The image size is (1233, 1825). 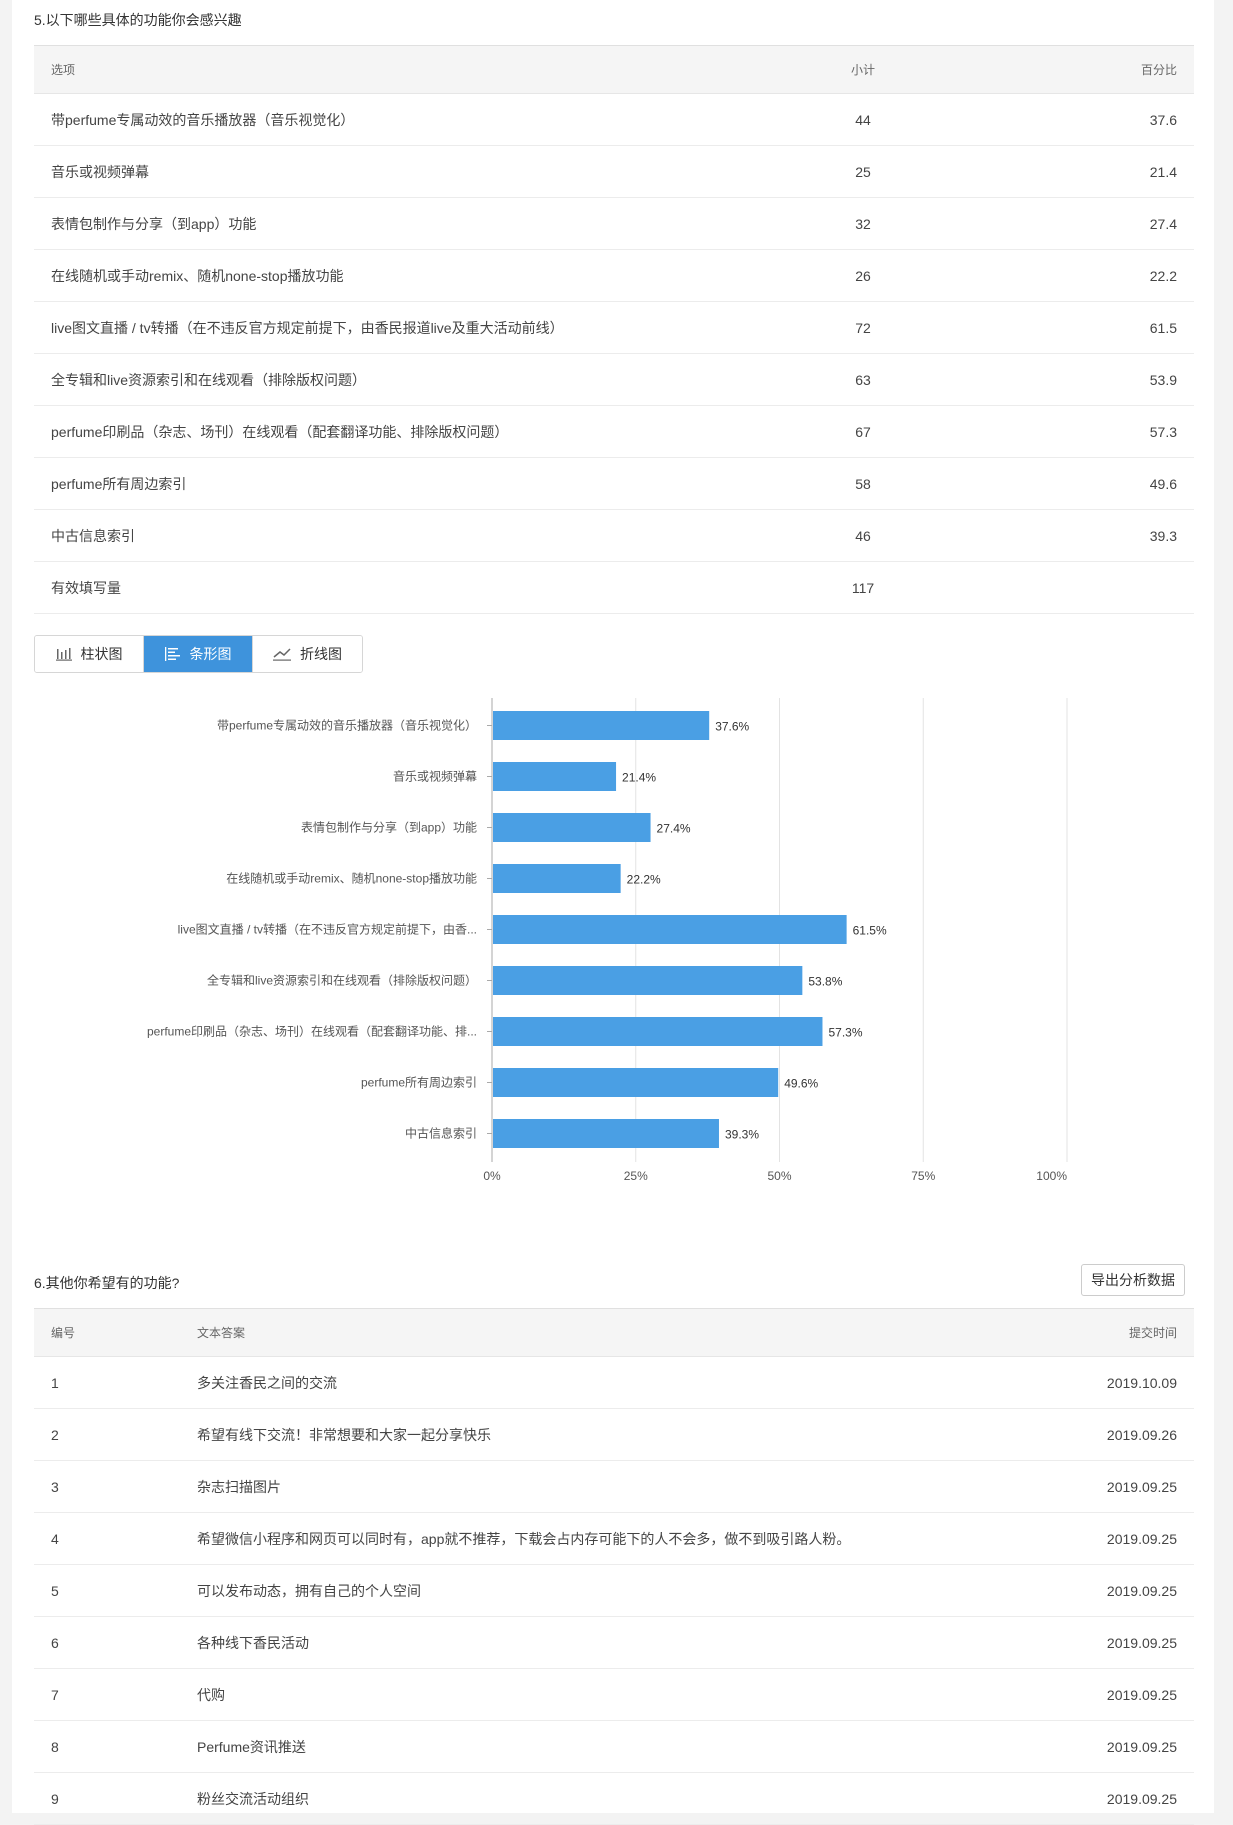 I want to click on export-analysis-button: 导出分析数据, so click(x=1133, y=1280).